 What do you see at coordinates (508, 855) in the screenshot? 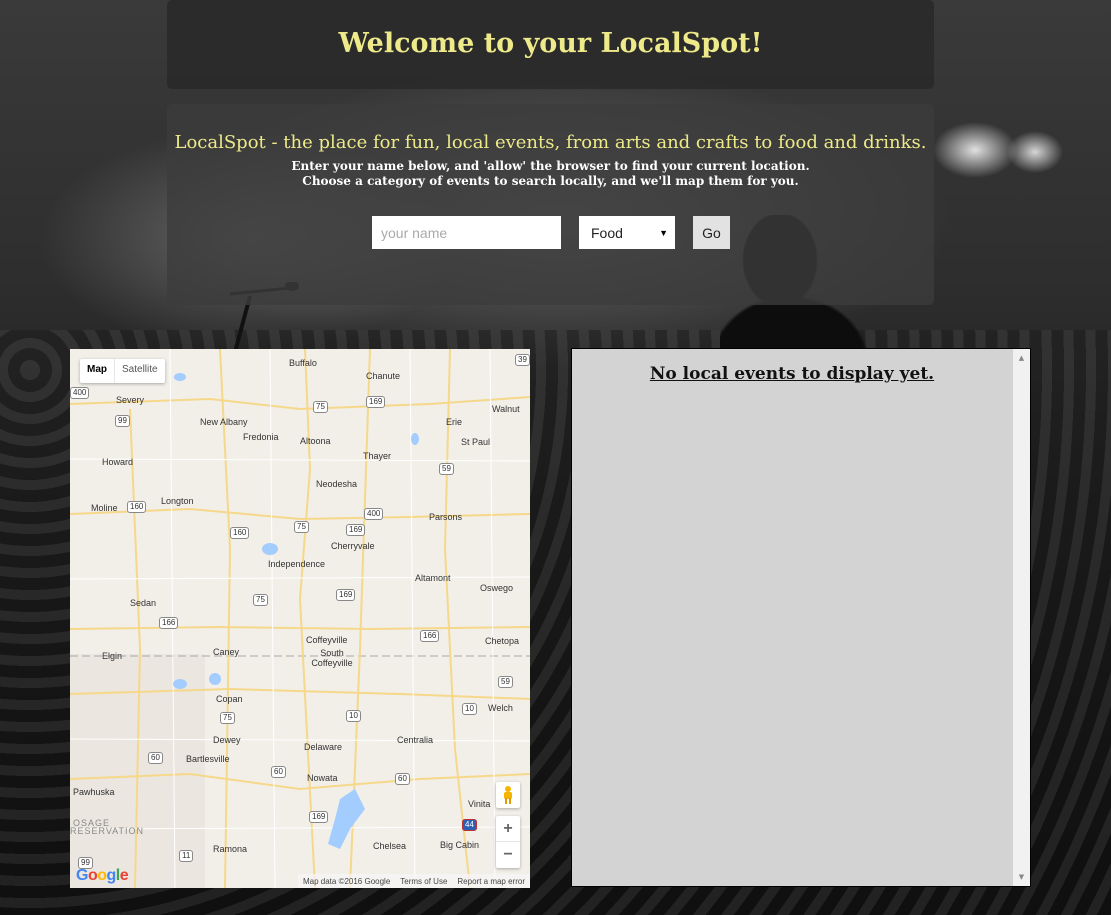
I see `zoom-out-button: −` at bounding box center [508, 855].